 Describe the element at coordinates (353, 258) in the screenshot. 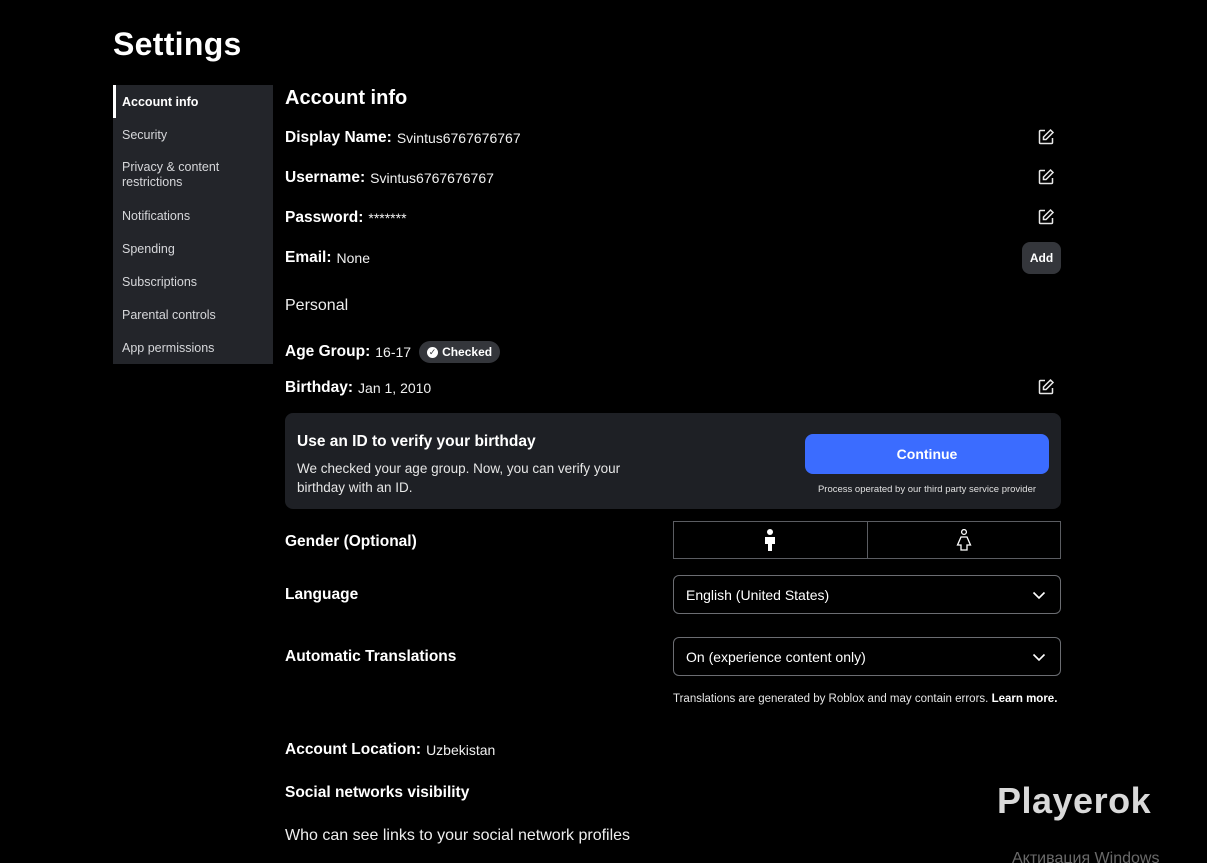

I see `email-value: None` at that location.